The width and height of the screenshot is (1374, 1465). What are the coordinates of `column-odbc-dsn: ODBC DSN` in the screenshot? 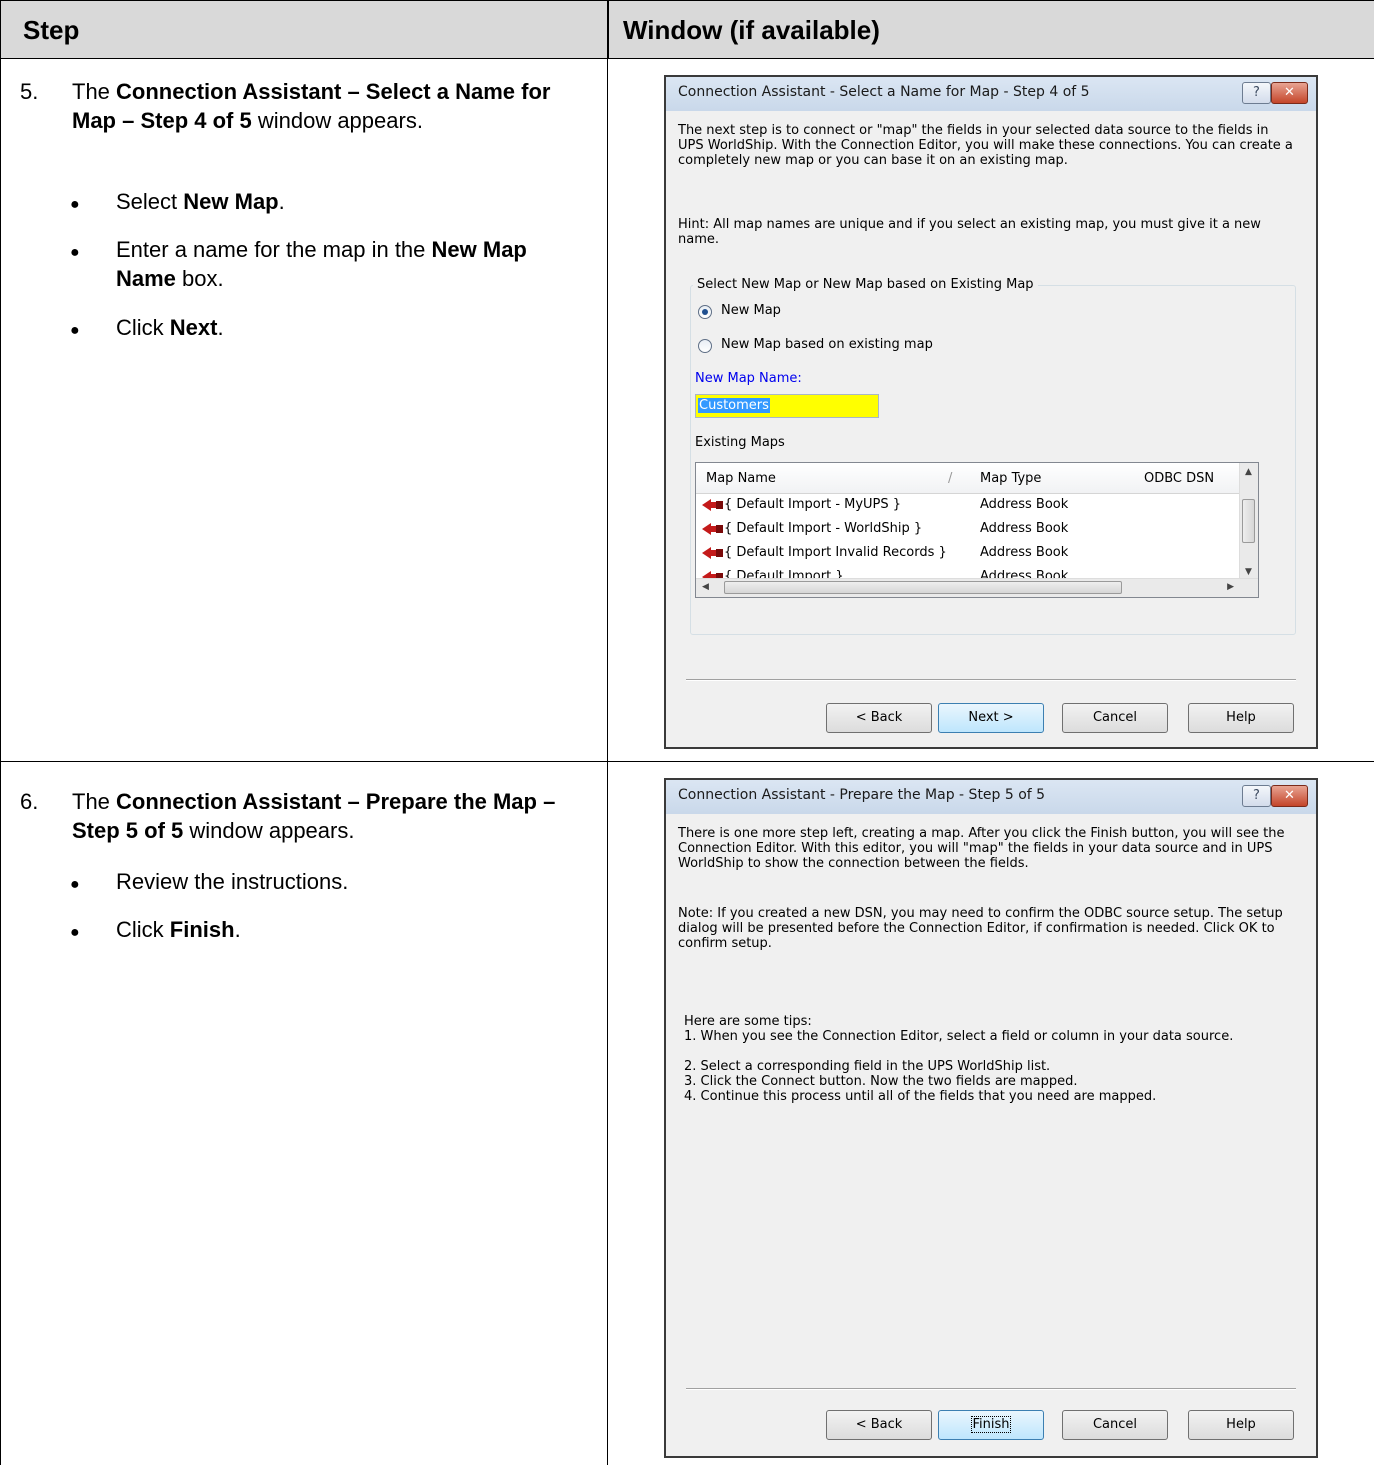 It's located at (1179, 478).